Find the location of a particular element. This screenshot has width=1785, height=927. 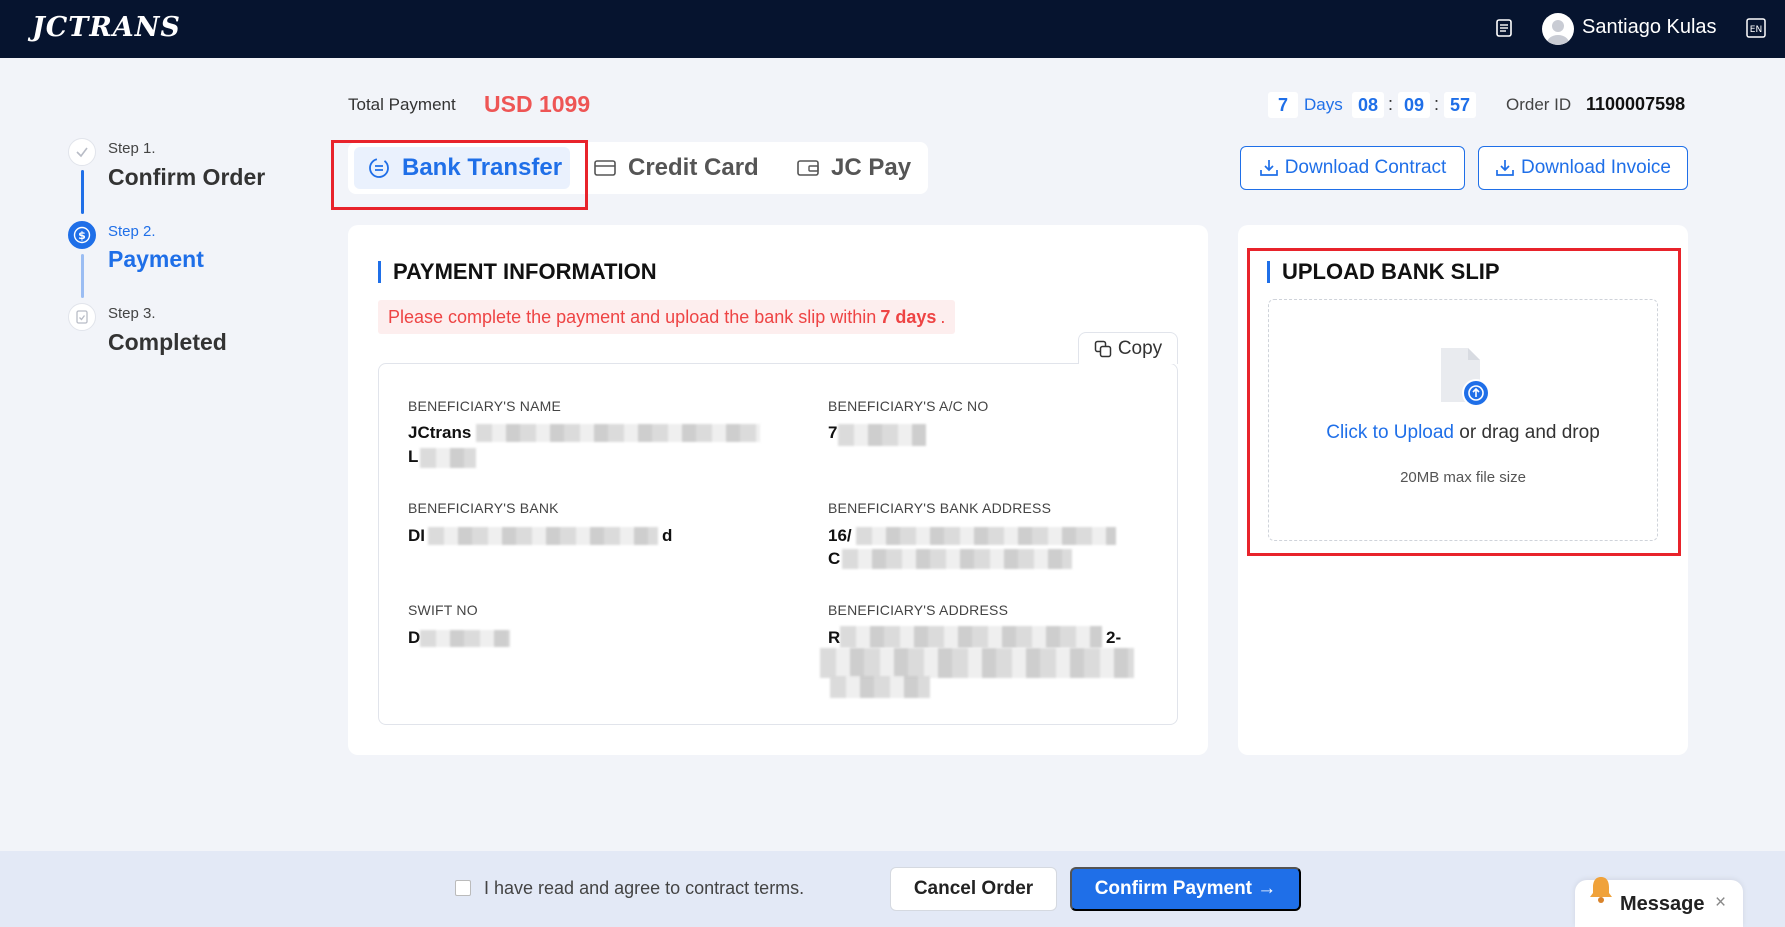

account-number-value: 7 is located at coordinates (833, 432).